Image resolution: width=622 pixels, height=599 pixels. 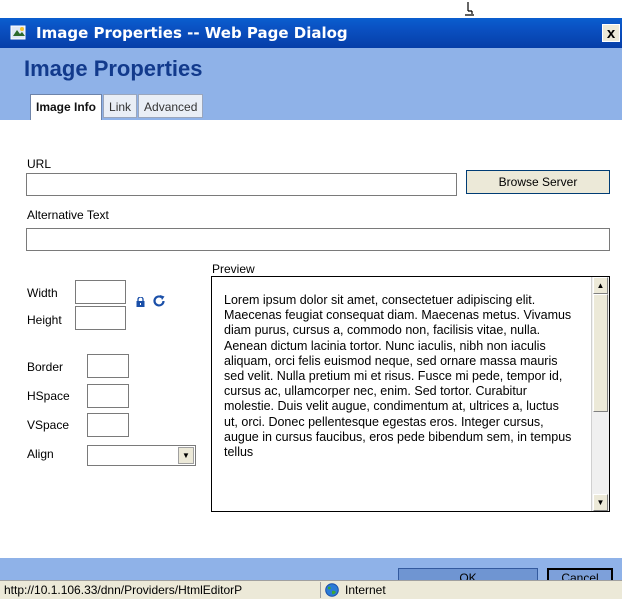 I want to click on preview-scrollbar: ▲ ▼, so click(x=600, y=394).